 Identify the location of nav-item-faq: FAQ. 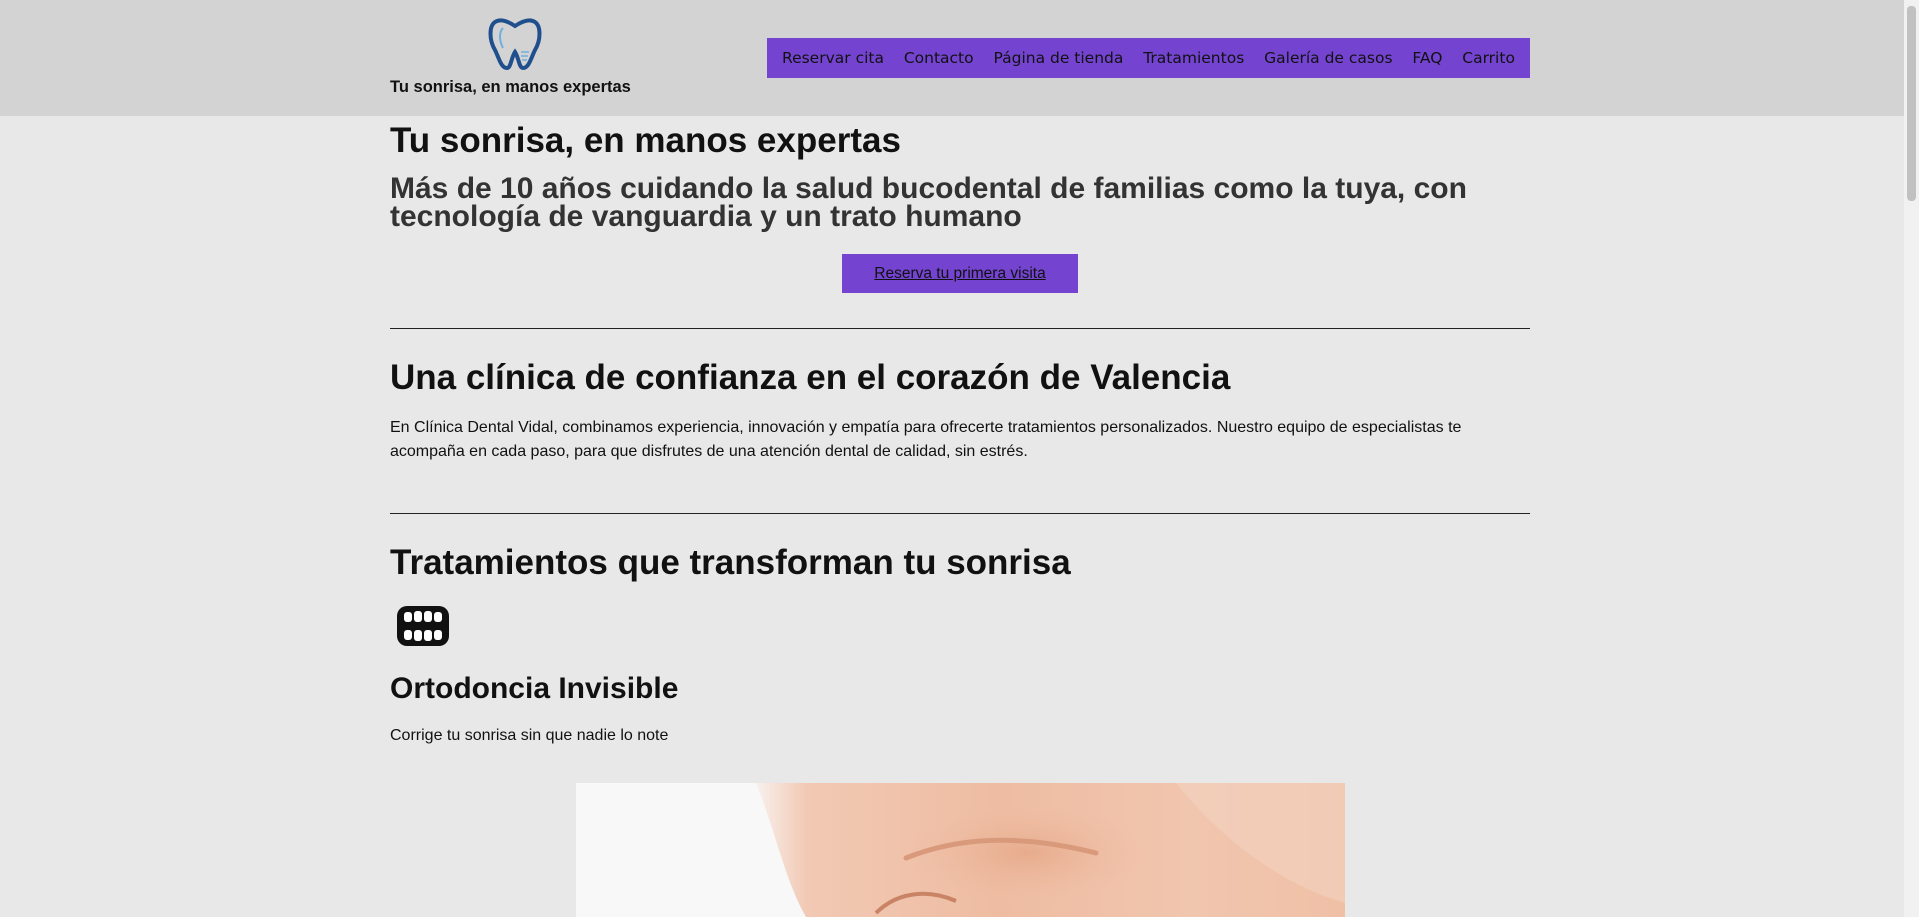
(1427, 58).